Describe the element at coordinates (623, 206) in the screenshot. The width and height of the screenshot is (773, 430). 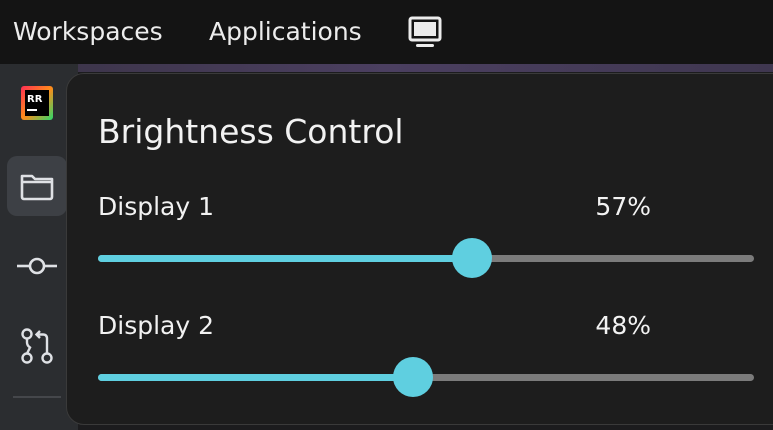
I see `display-1-value: 57%` at that location.